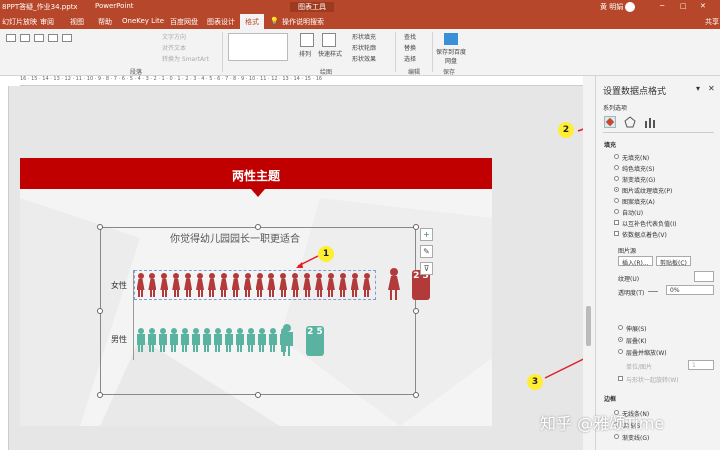 Image resolution: width=720 pixels, height=450 pixels. I want to click on checkbox-rotate, so click(620, 378).